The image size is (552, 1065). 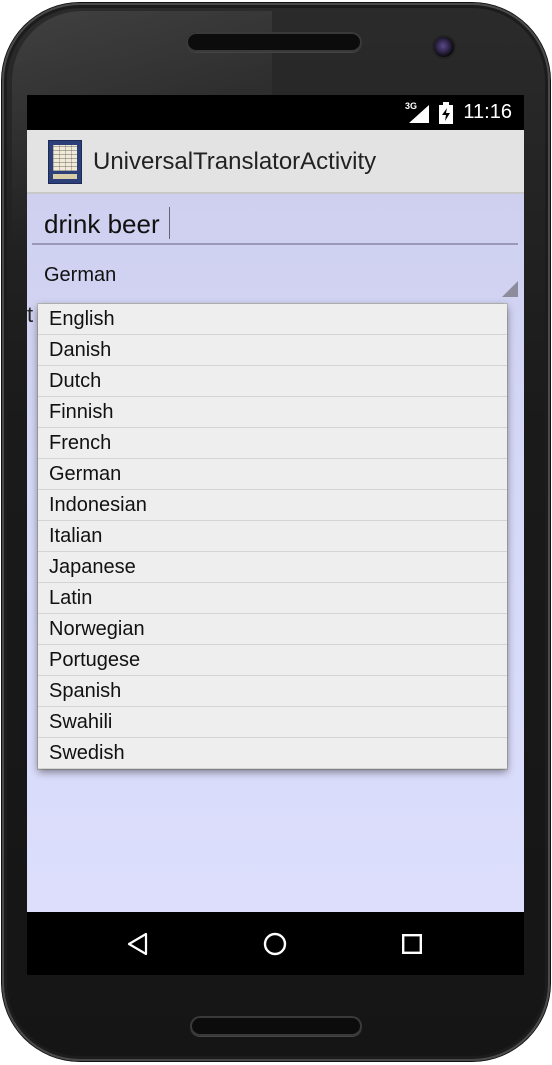 What do you see at coordinates (80, 275) in the screenshot?
I see `spinner-selected-value: German` at bounding box center [80, 275].